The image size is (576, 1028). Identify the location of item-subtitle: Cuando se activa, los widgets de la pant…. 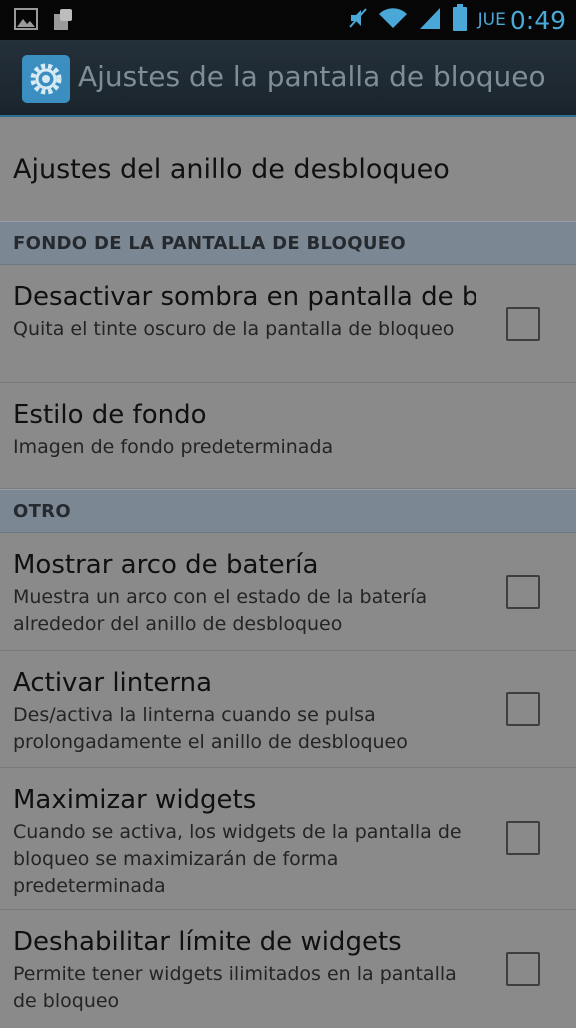
(237, 859).